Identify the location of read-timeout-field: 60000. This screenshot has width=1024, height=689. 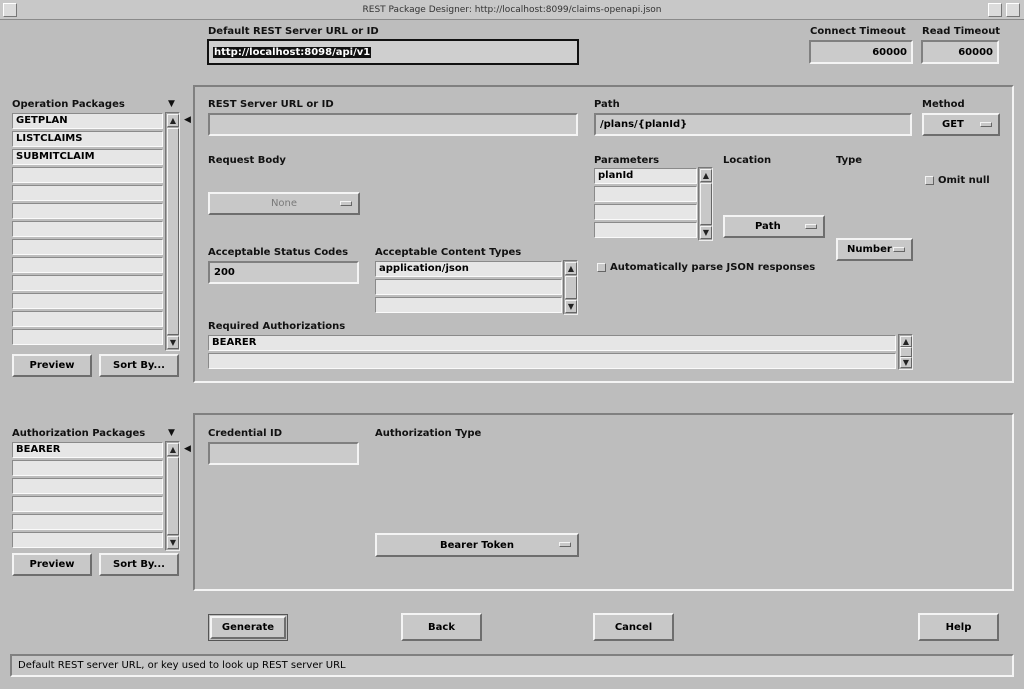
(960, 52).